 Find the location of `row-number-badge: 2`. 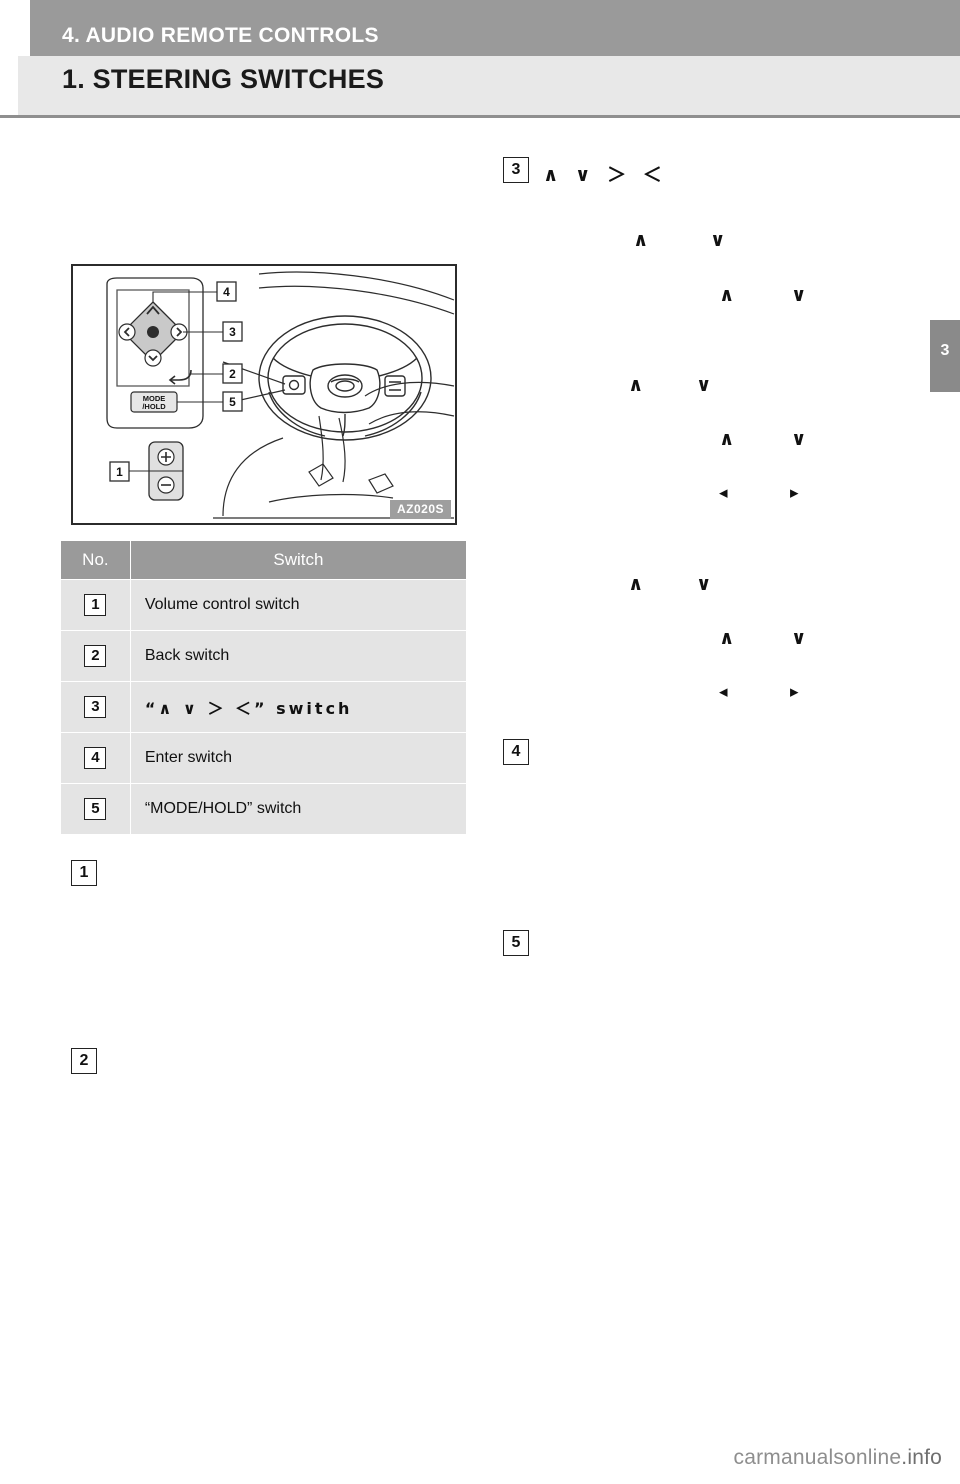

row-number-badge: 2 is located at coordinates (95, 656).